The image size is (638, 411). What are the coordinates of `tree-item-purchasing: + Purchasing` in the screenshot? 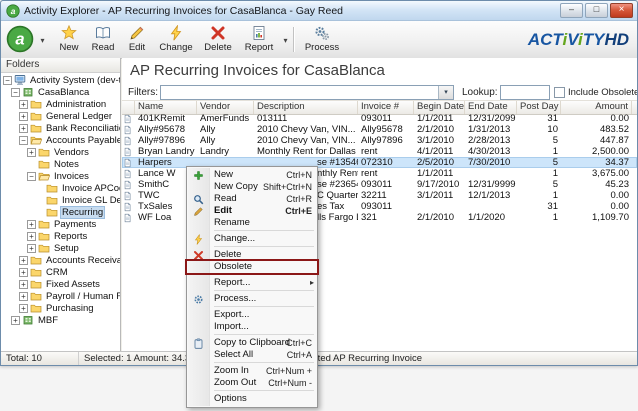 It's located at (60, 308).